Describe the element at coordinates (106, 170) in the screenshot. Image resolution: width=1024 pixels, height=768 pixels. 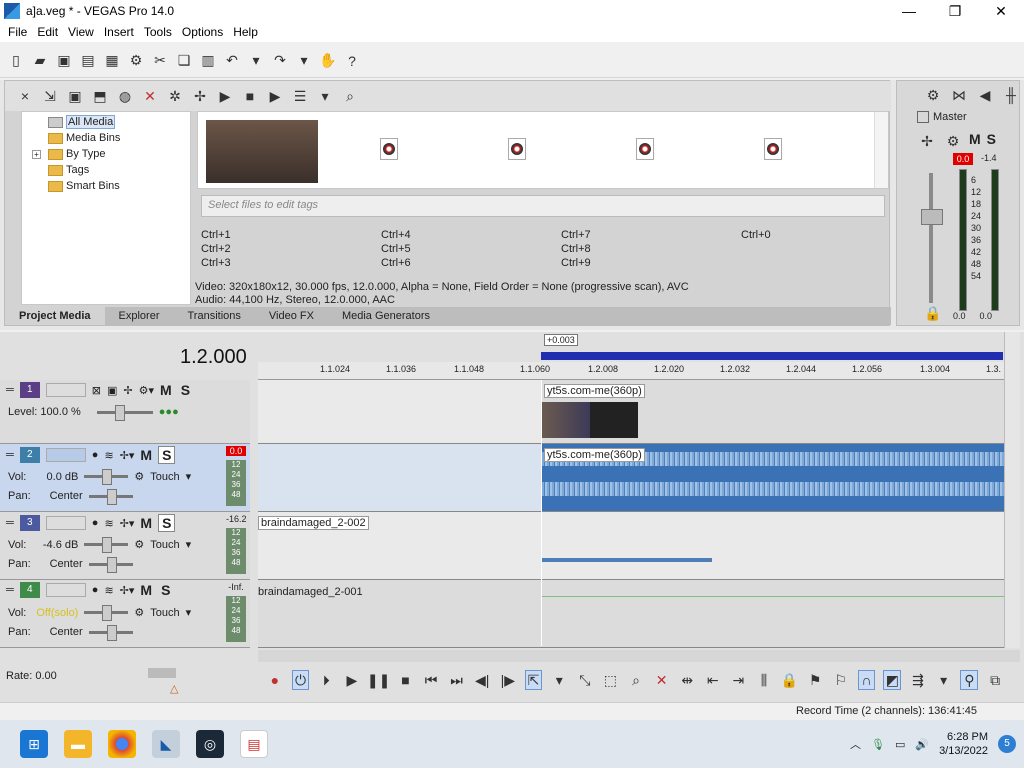
I see `tree-item-tags: Tags` at that location.